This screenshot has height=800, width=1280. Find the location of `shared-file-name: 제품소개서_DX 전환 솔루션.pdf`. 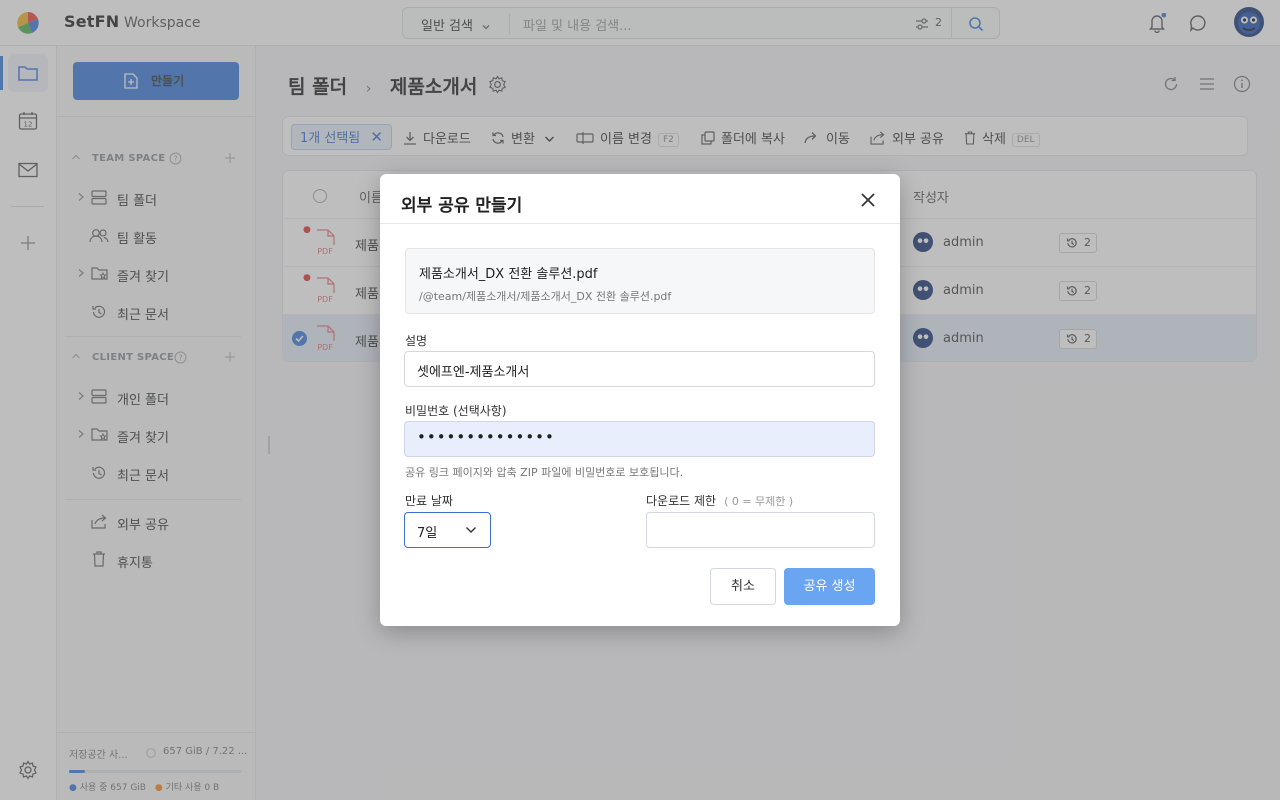

shared-file-name: 제품소개서_DX 전환 솔루션.pdf is located at coordinates (508, 274).